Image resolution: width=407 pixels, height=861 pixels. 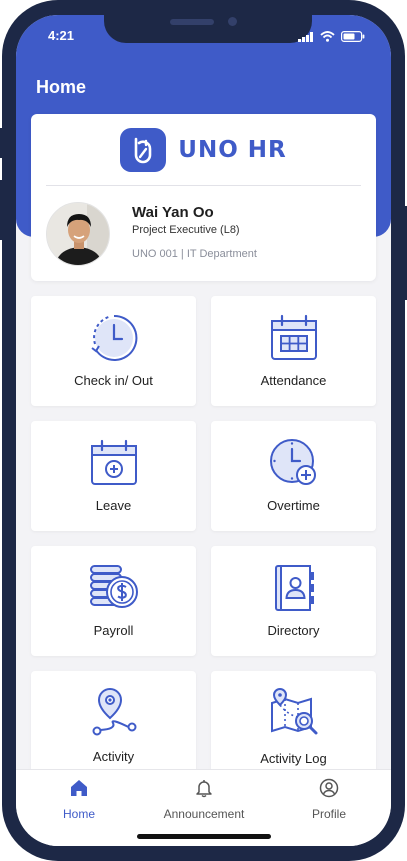 What do you see at coordinates (293, 505) in the screenshot?
I see `overtime-label: Overtime` at bounding box center [293, 505].